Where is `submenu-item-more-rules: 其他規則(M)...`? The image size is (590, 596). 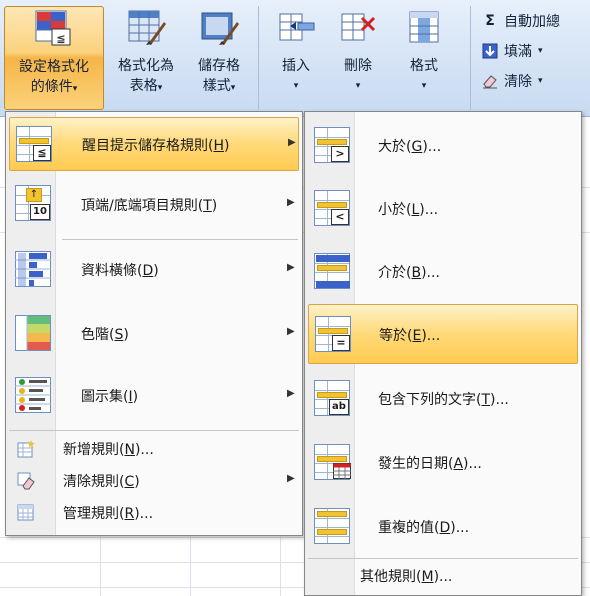
submenu-item-more-rules: 其他規則(M)... is located at coordinates (443, 576).